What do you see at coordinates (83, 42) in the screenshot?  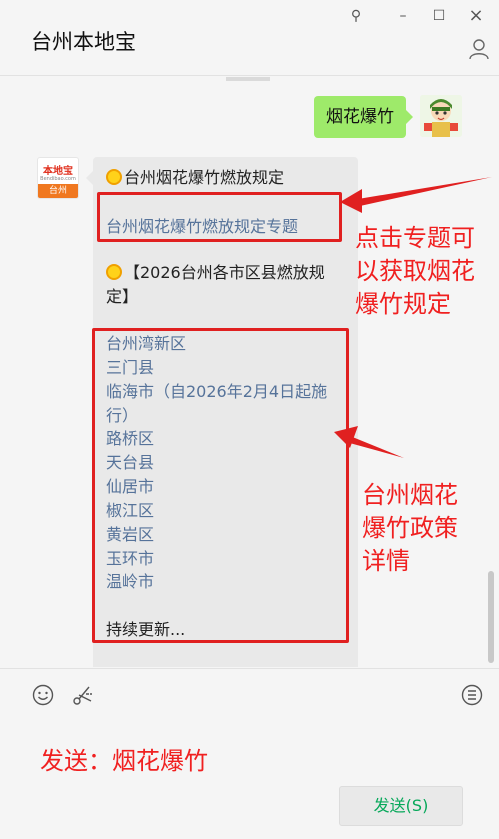 I see `chat-title: 台州本地宝` at bounding box center [83, 42].